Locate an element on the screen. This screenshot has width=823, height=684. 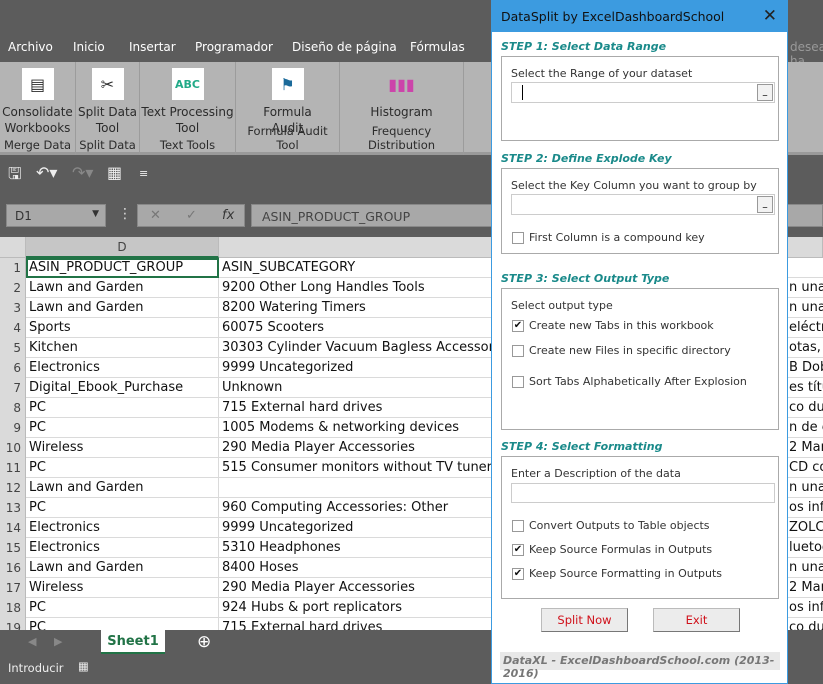
cell-f: eléctr is located at coordinates (805, 328).